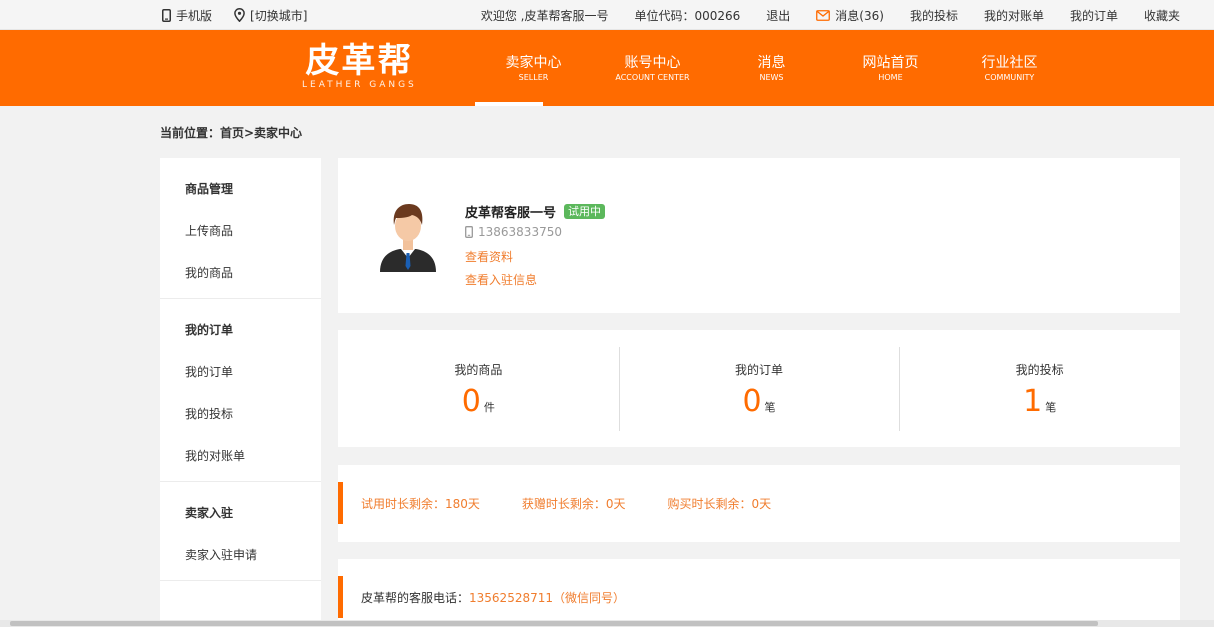 This screenshot has height=627, width=1214. What do you see at coordinates (759, 370) in the screenshot?
I see `stat-label: 我的订单` at bounding box center [759, 370].